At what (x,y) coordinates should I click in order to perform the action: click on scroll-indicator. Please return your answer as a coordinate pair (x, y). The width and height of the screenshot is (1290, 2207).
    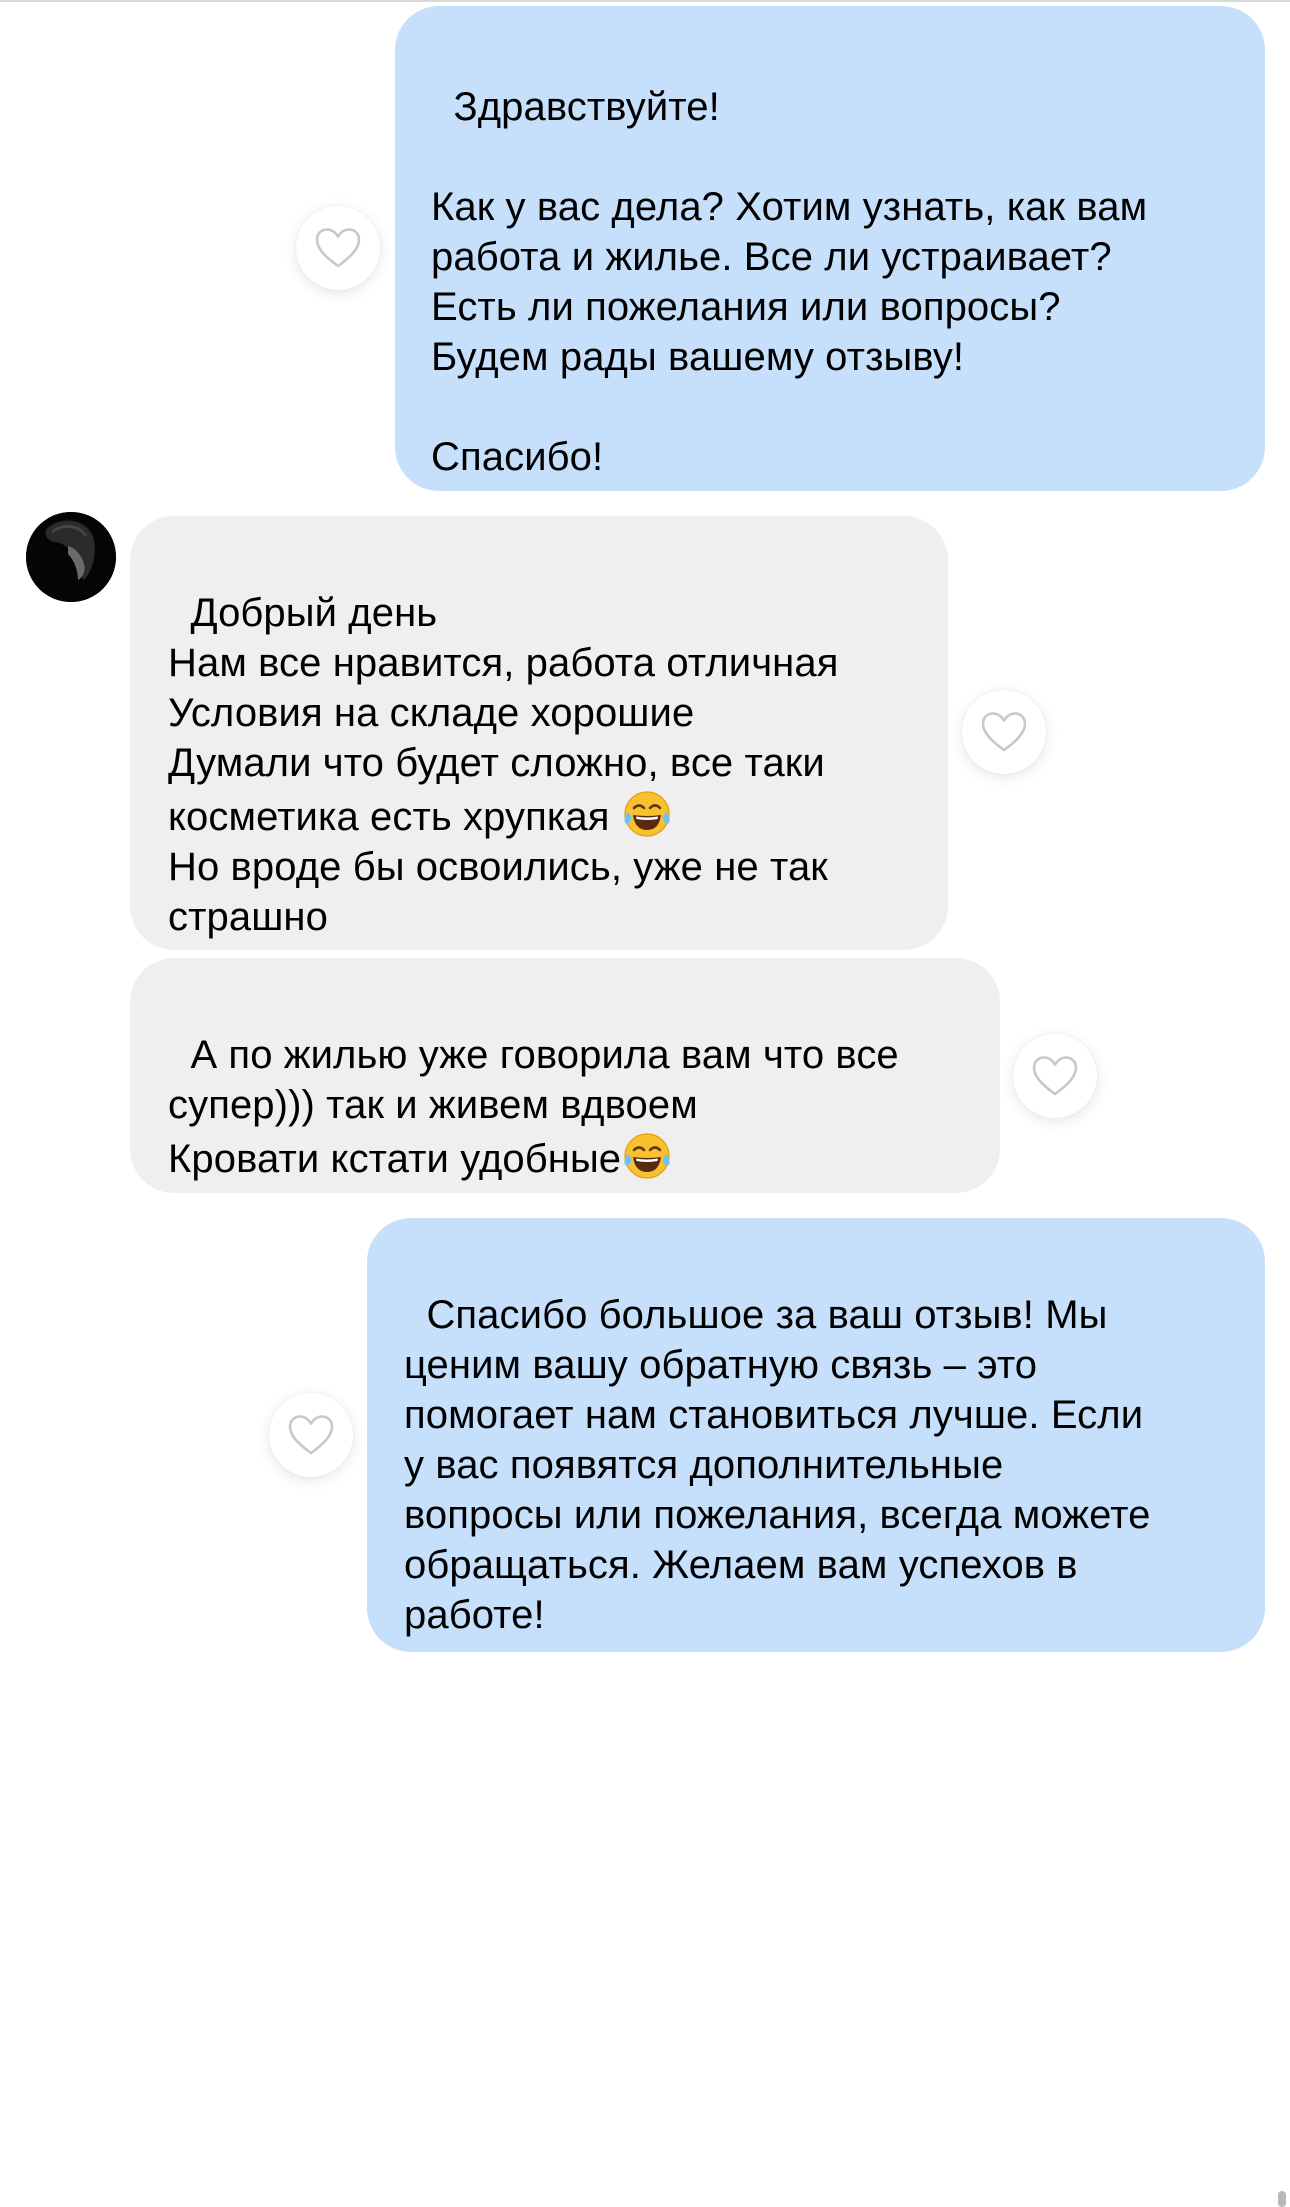
    Looking at the image, I should click on (1282, 2199).